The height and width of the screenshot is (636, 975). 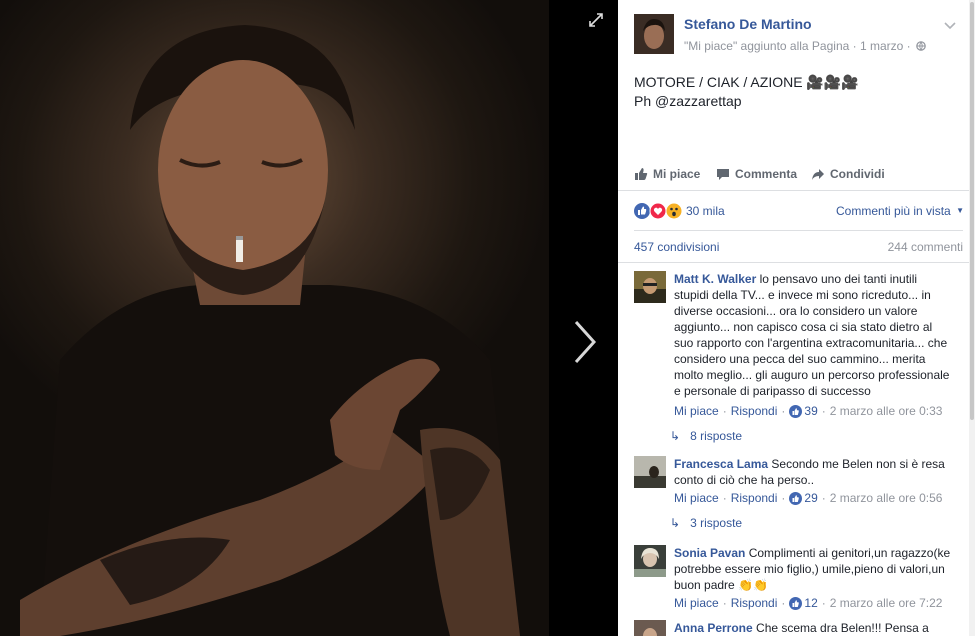 I want to click on comment-timestamp: 2 marzo alle ore 7:22, so click(x=886, y=603).